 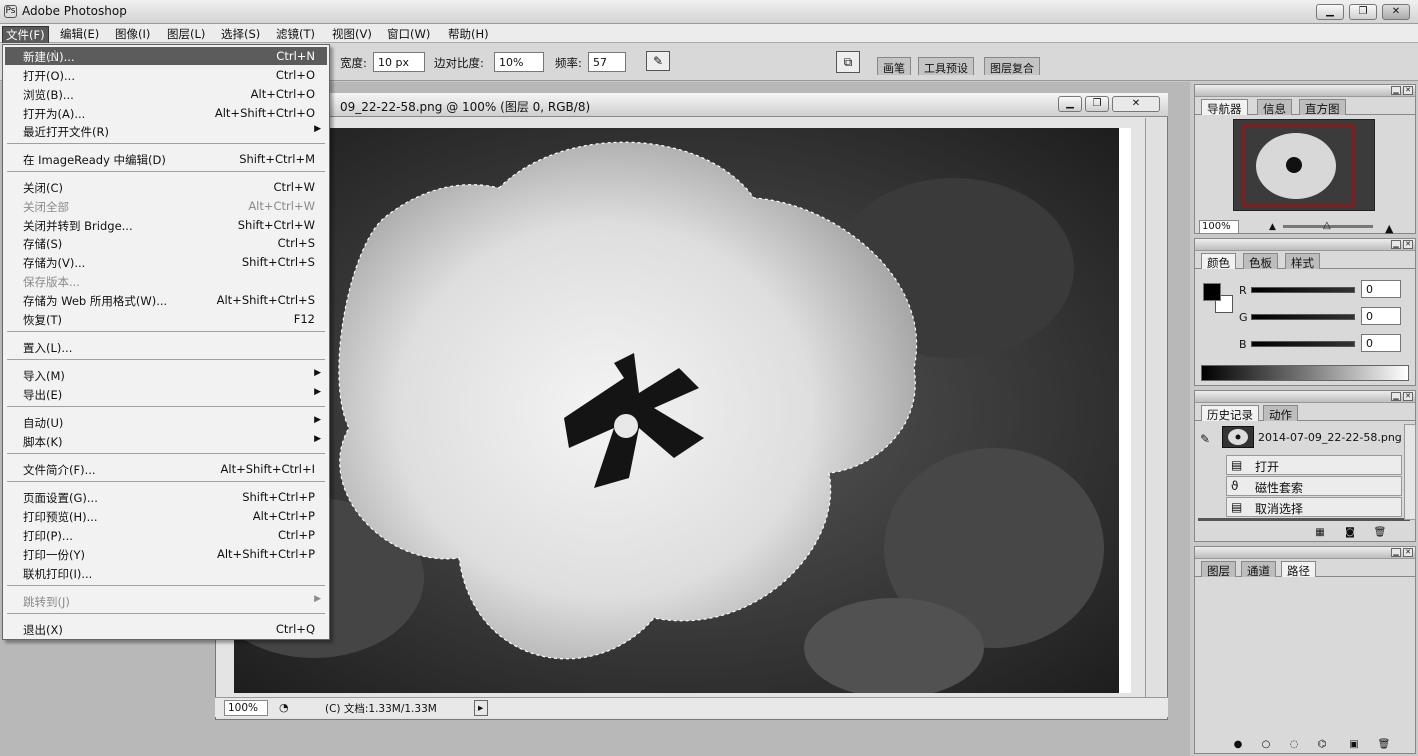 What do you see at coordinates (166, 375) in the screenshot?
I see `menu-item-import: 导入(M) ▶` at bounding box center [166, 375].